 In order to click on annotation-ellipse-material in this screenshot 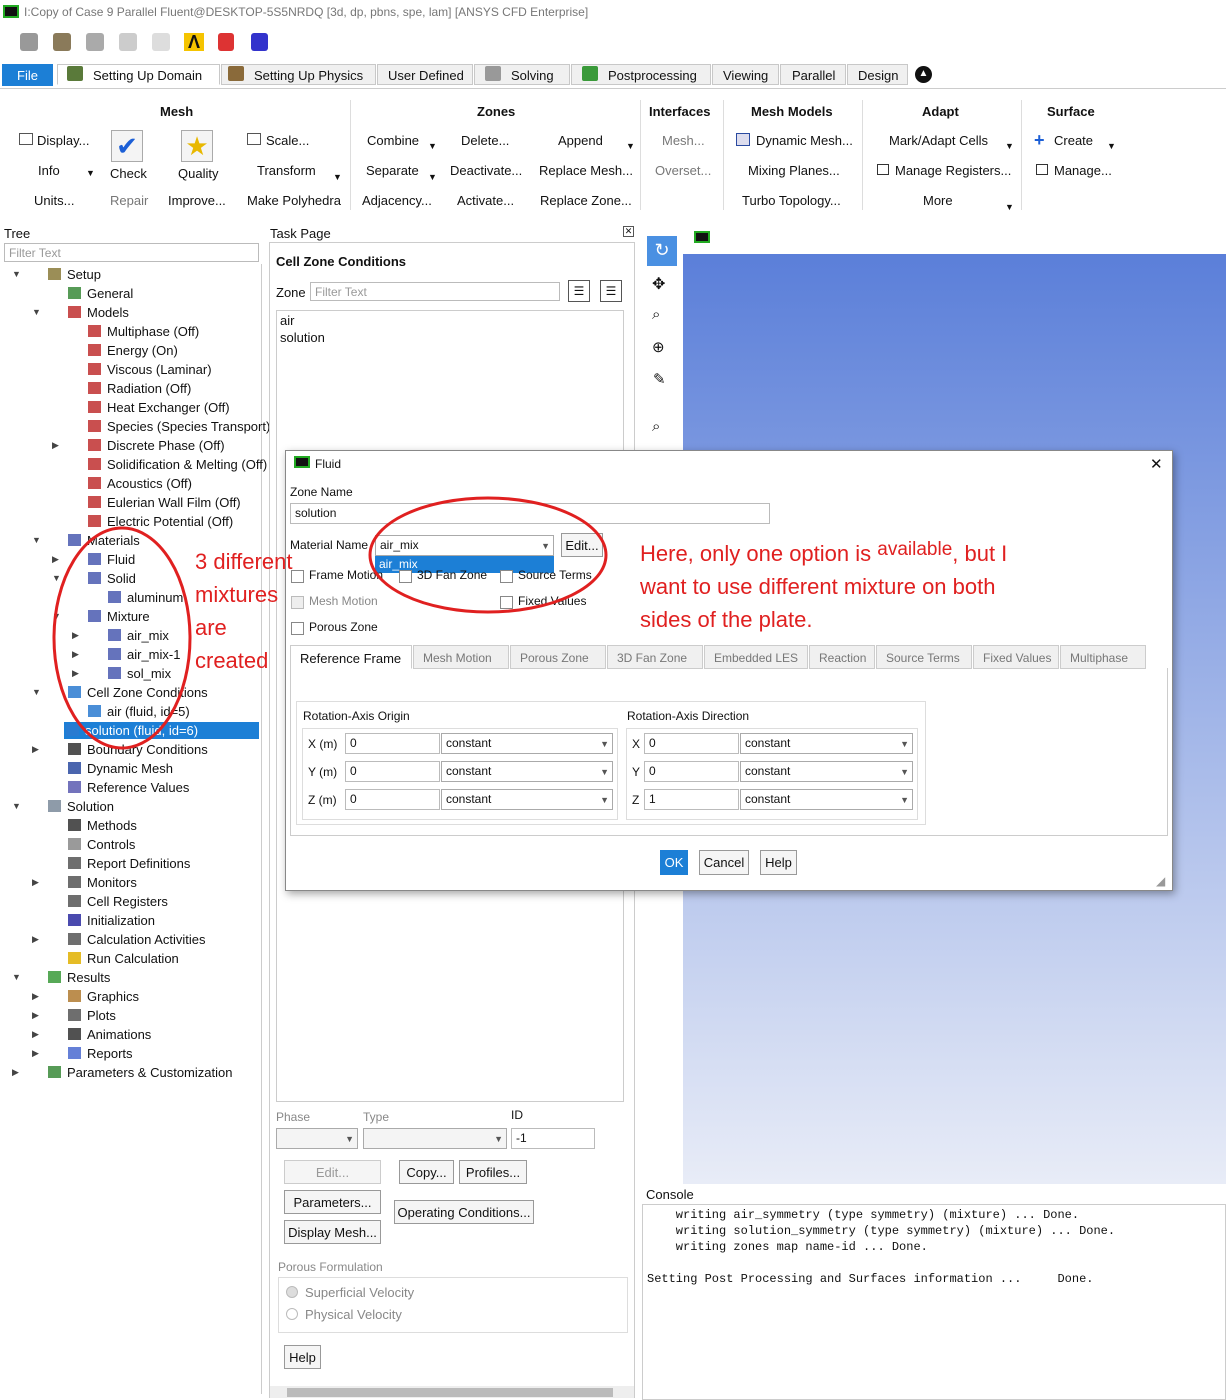, I will do `click(488, 555)`.